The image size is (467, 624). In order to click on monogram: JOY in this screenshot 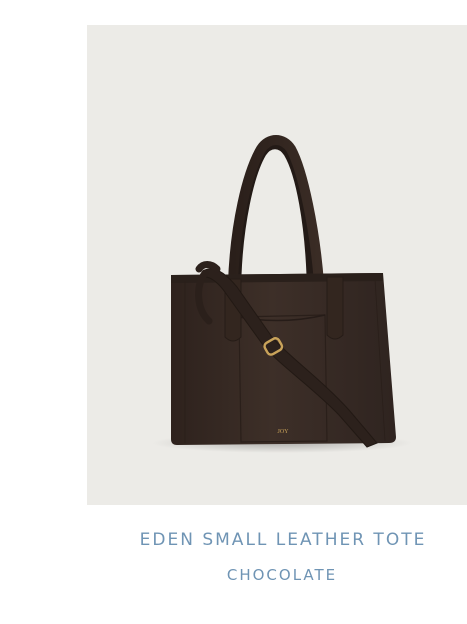, I will do `click(283, 432)`.